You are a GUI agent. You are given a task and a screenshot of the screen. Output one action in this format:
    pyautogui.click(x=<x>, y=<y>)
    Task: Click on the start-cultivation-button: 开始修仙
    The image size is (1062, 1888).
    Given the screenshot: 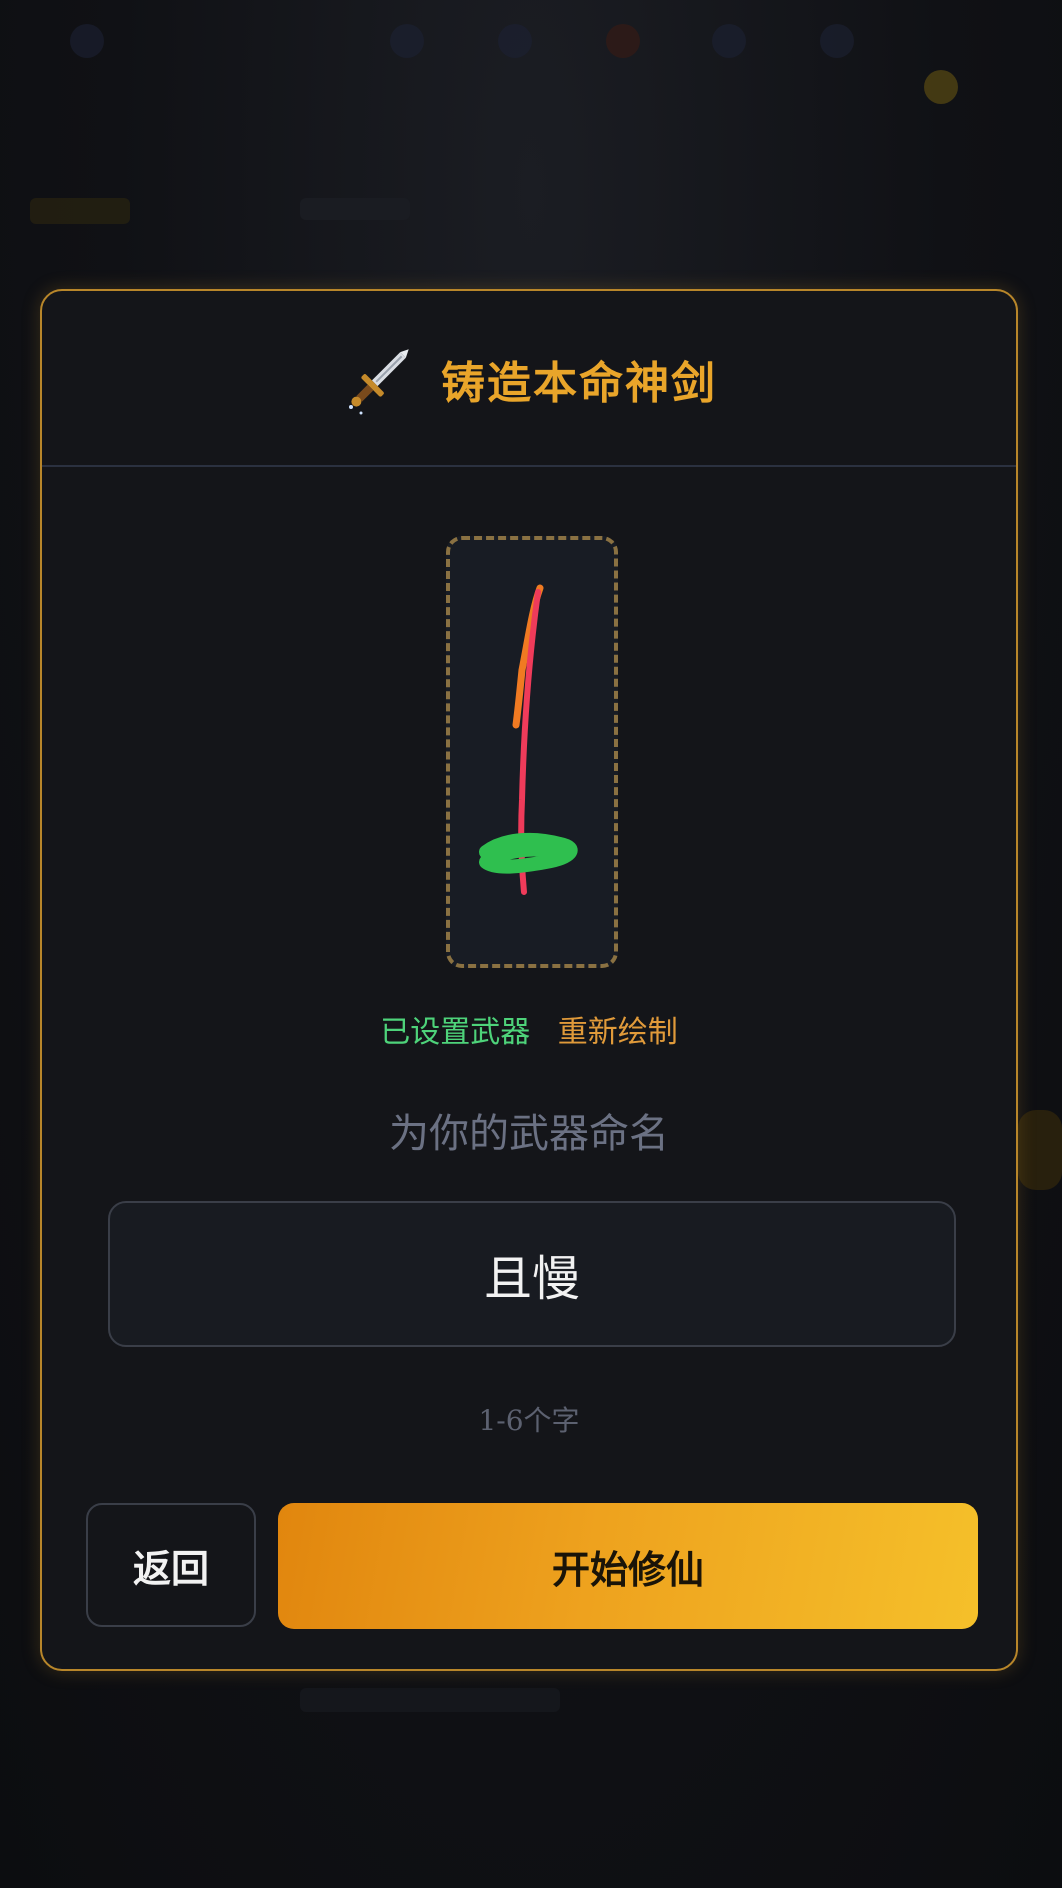 What is the action you would take?
    pyautogui.click(x=628, y=1566)
    